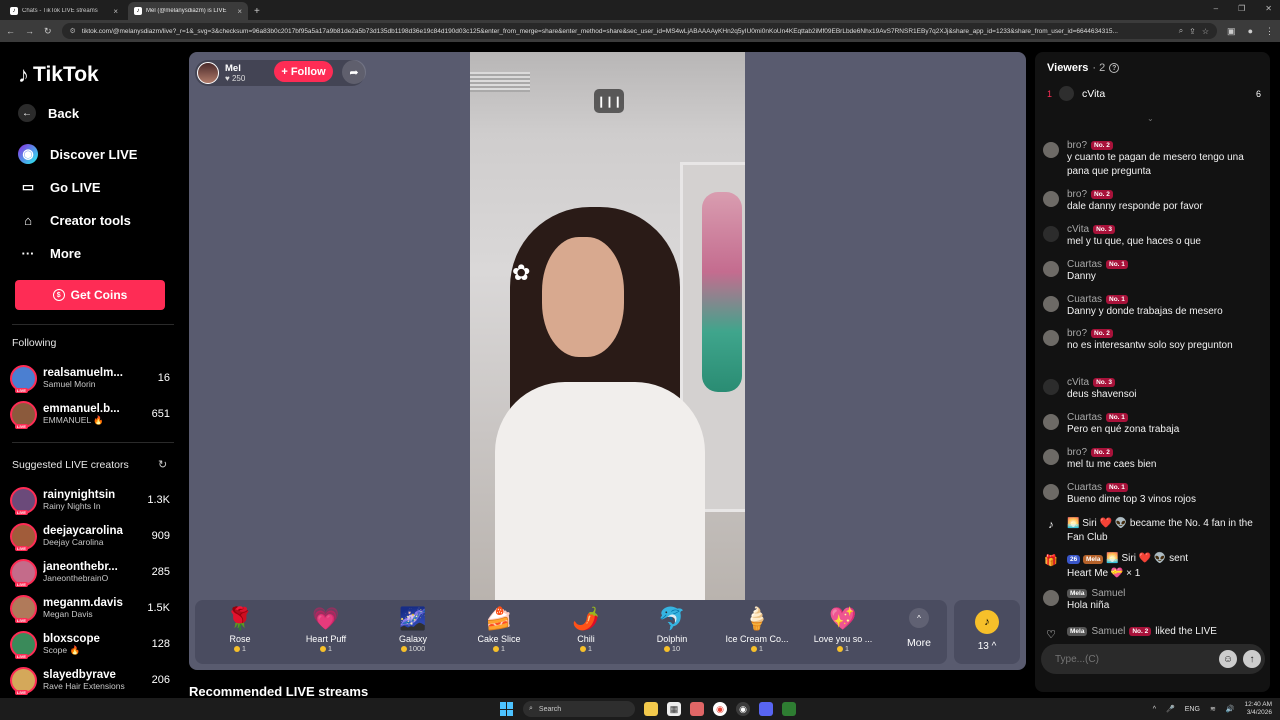  What do you see at coordinates (697, 709) in the screenshot?
I see `photos-icon` at bounding box center [697, 709].